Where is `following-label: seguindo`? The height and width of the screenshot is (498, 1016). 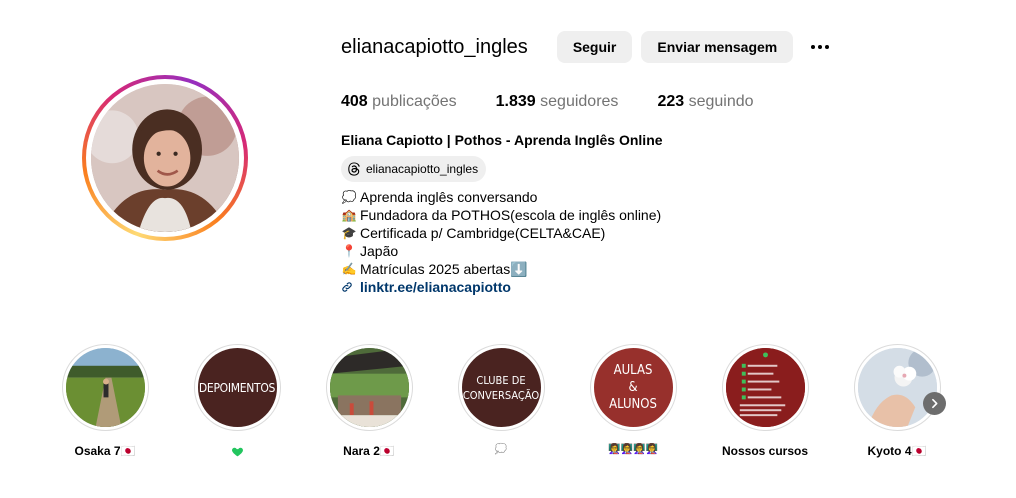 following-label: seguindo is located at coordinates (721, 101).